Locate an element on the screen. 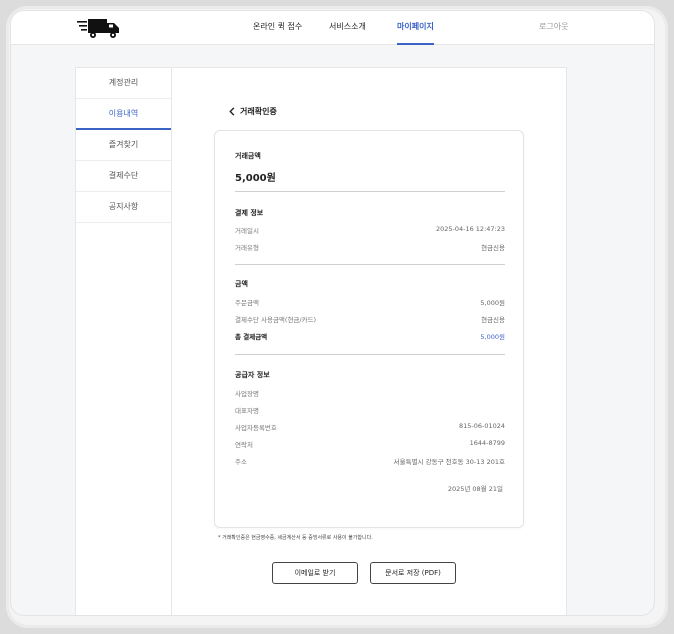  logout-link: 로그아웃 is located at coordinates (553, 27).